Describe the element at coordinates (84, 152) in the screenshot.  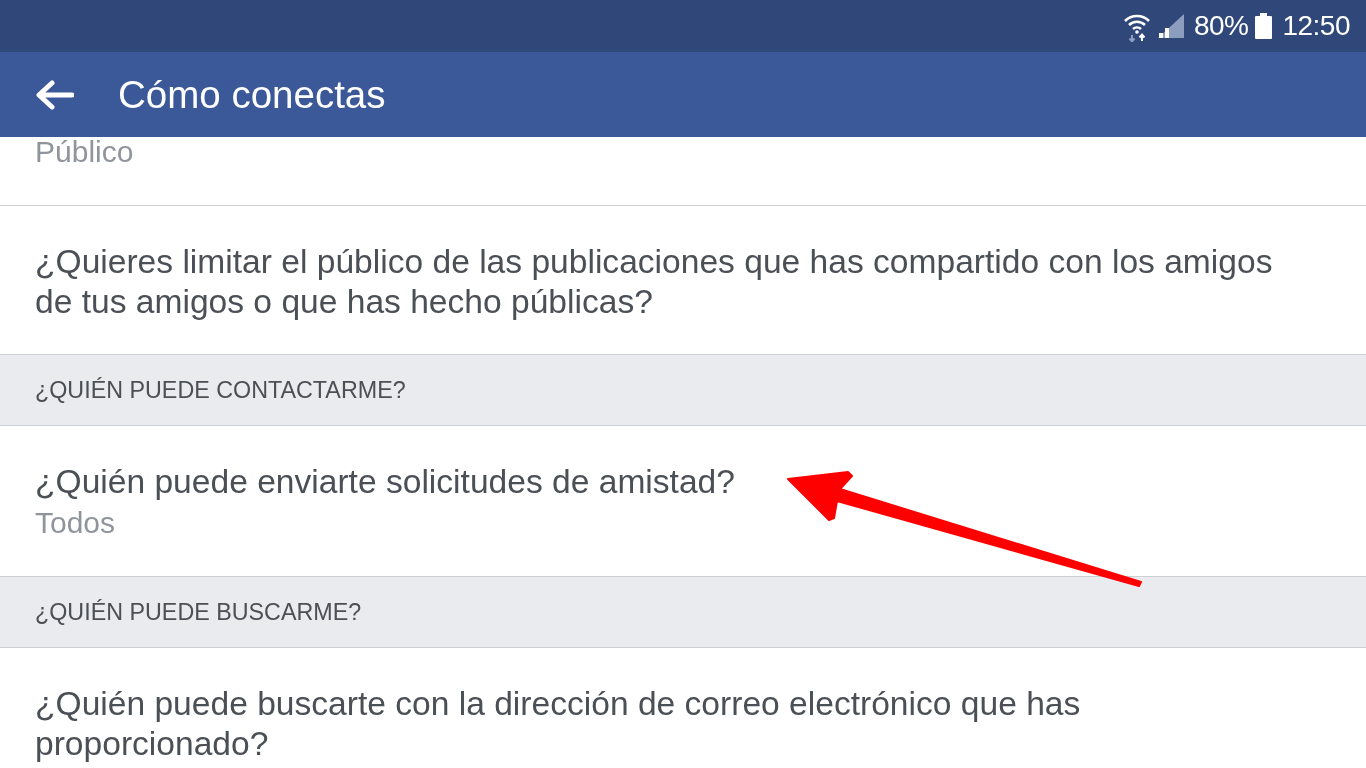
I see `setting-value: Público` at that location.